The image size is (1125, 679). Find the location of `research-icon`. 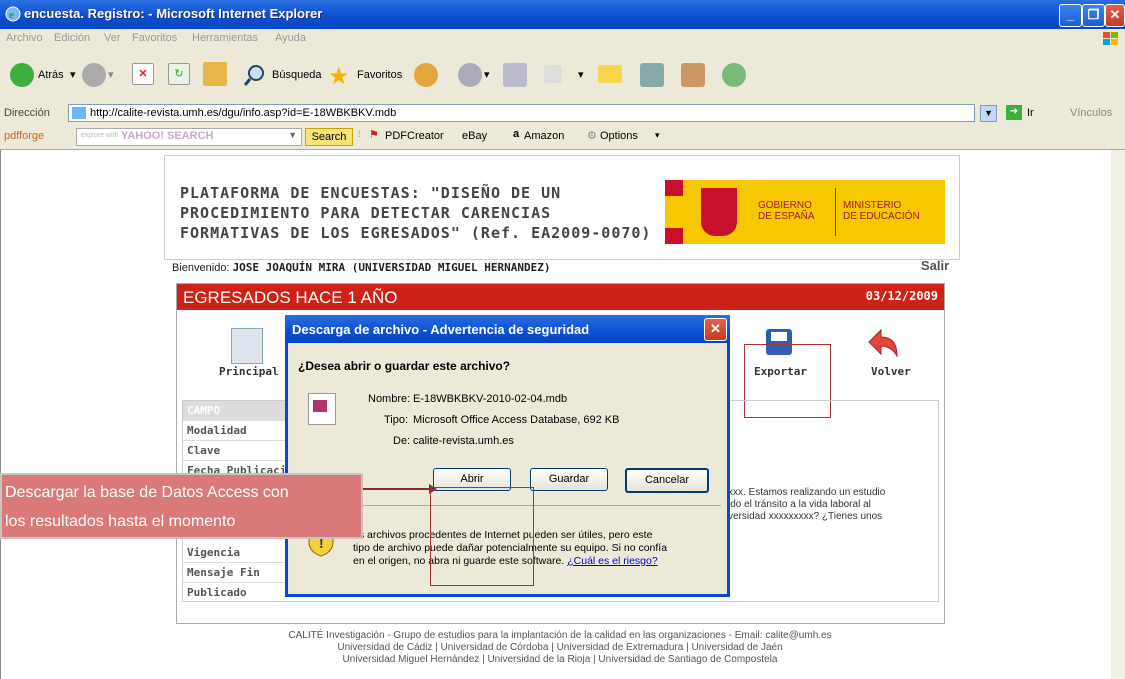

research-icon is located at coordinates (652, 75).